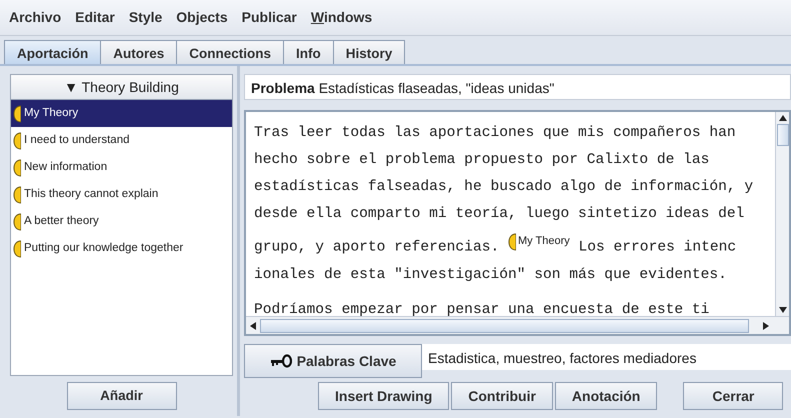 This screenshot has width=791, height=418. I want to click on scroll-up-icon, so click(782, 118).